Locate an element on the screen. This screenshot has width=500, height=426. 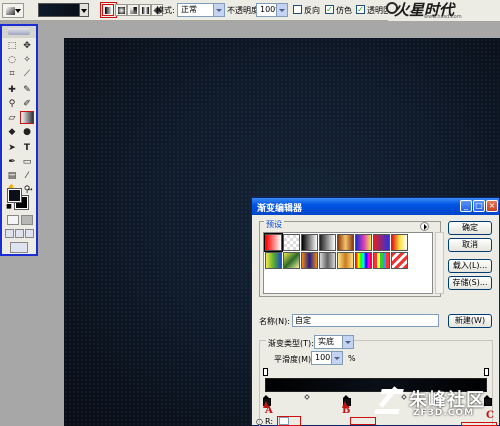
pen-tool-icon: ✒ is located at coordinates (12, 162).